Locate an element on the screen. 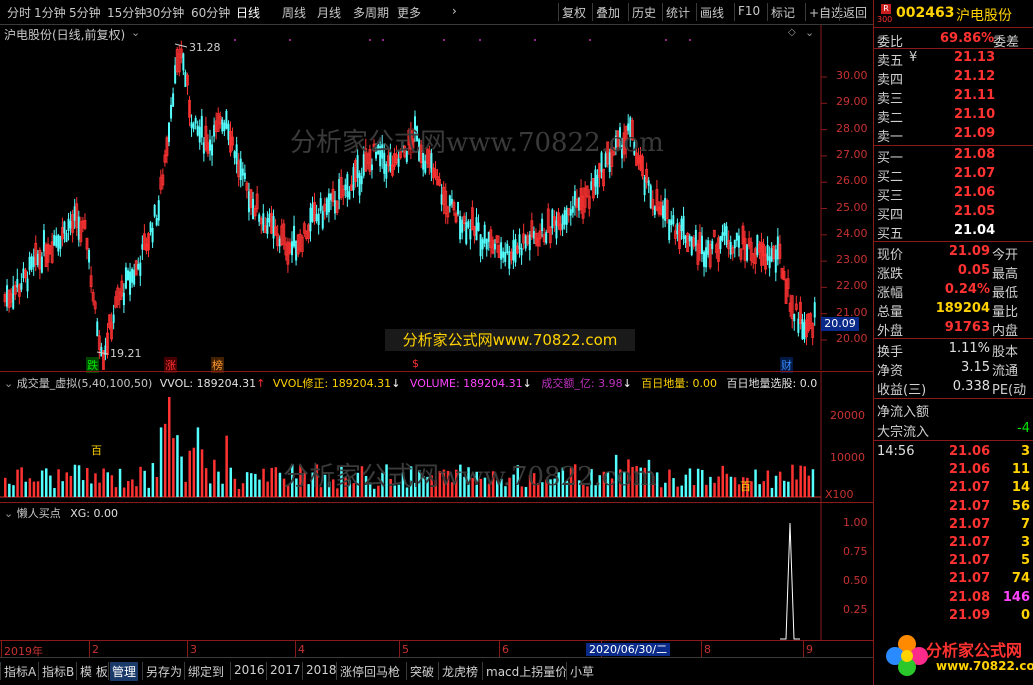  bid-price: 21.08 is located at coordinates (975, 154).